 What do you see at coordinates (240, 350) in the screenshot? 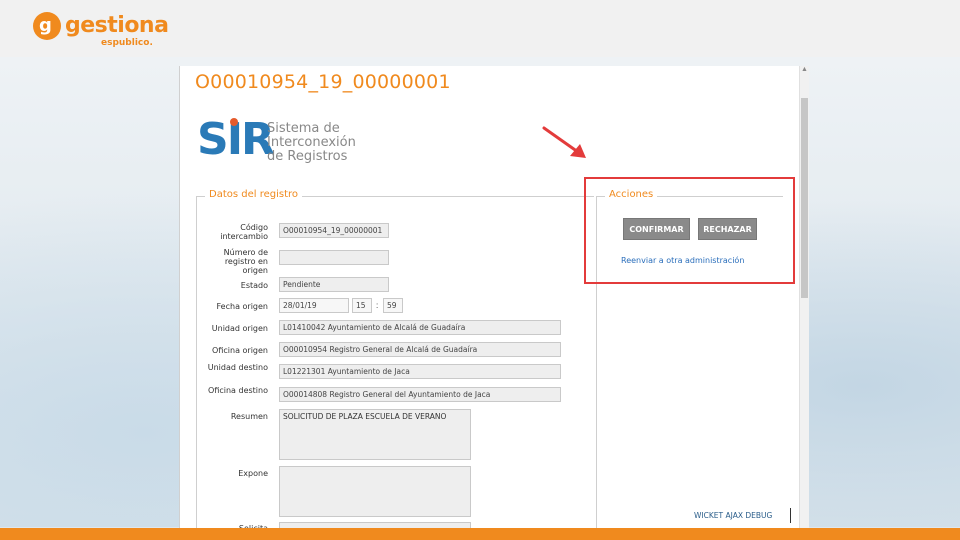
I see `oficina-origen-label: Oficina origen` at bounding box center [240, 350].